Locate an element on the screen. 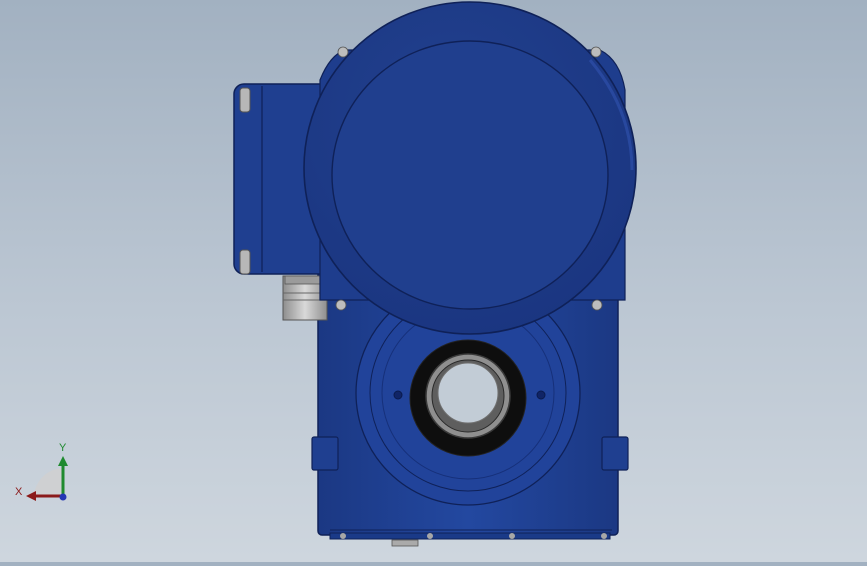 The image size is (867, 566). orientation-triad is located at coordinates (47, 478).